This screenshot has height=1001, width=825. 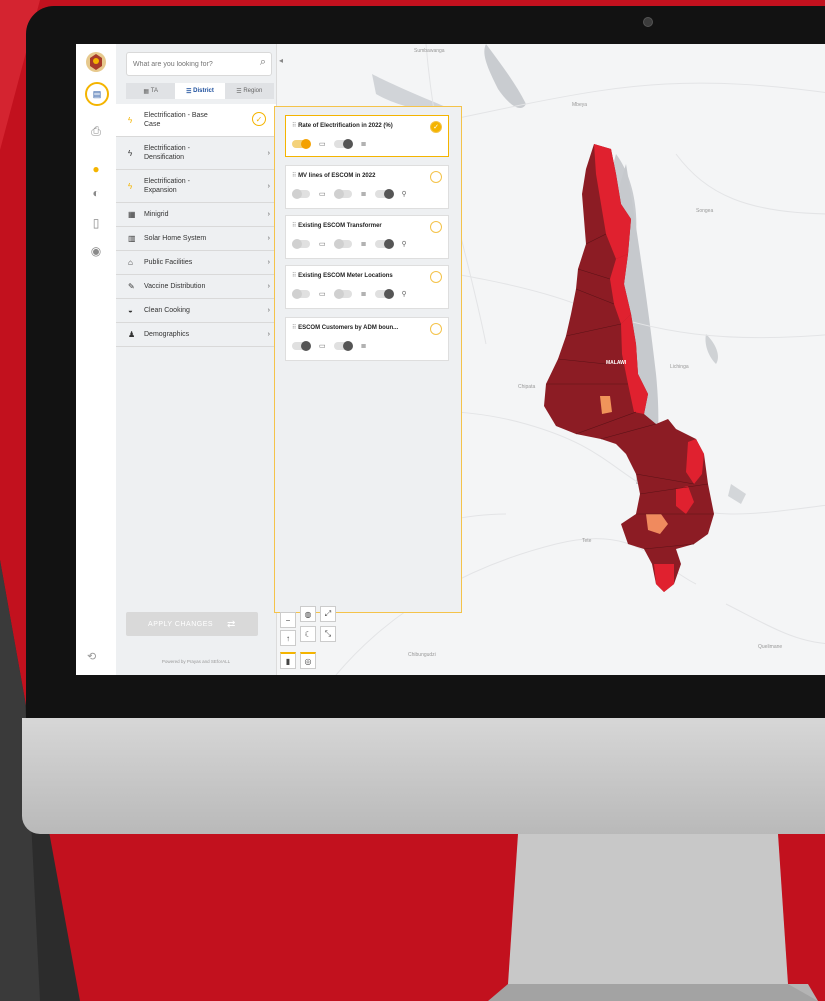 What do you see at coordinates (328, 634) in the screenshot?
I see `measure-icon: ⤡` at bounding box center [328, 634].